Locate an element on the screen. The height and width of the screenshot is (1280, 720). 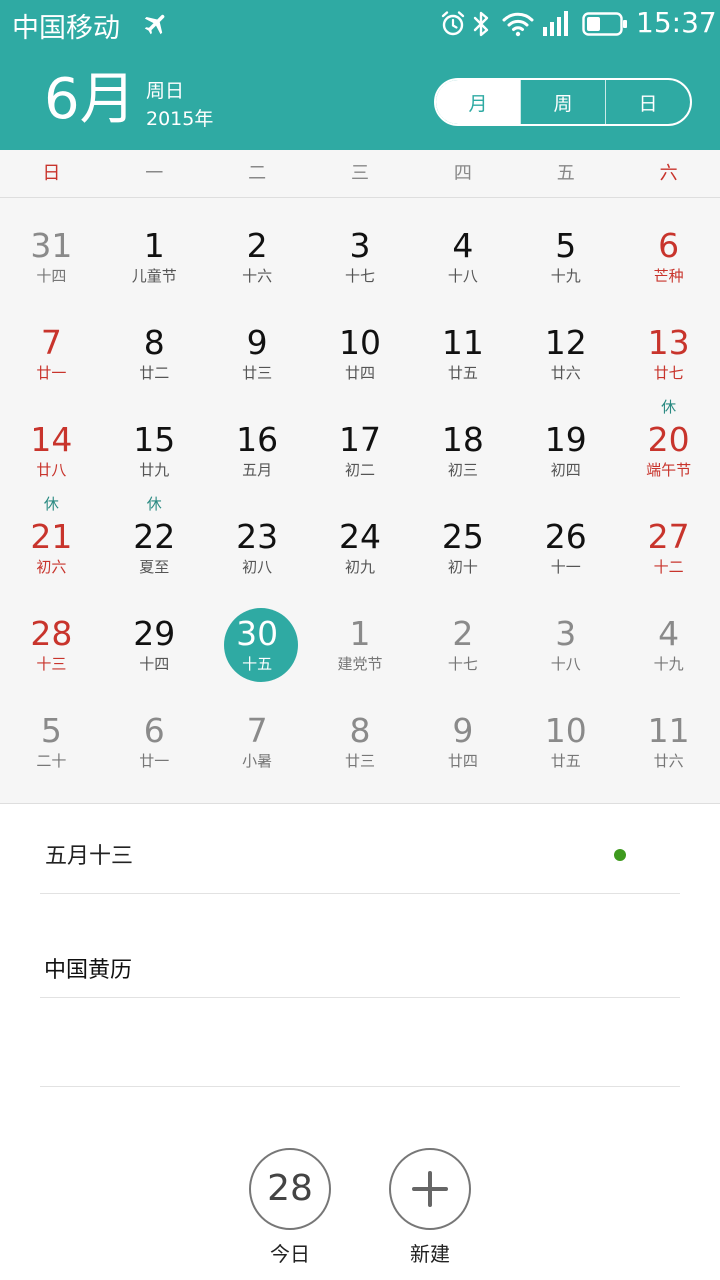
day-cell: 23 初八 is located at coordinates (257, 537).